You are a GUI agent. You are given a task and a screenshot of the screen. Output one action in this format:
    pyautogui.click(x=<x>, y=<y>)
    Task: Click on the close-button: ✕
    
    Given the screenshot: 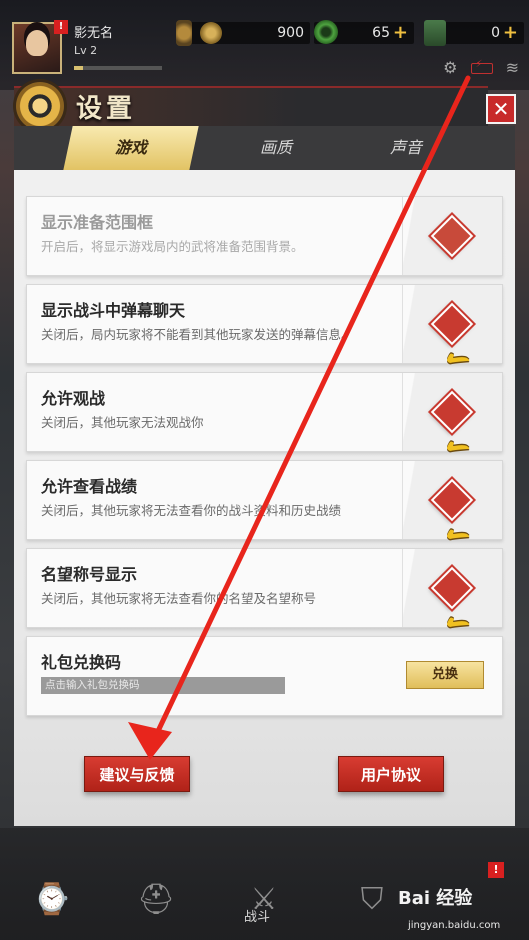 What is the action you would take?
    pyautogui.click(x=501, y=109)
    